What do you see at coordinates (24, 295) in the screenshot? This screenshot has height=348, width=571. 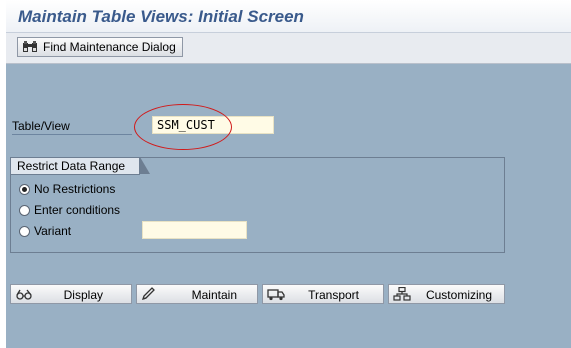 I see `glasses-icon` at bounding box center [24, 295].